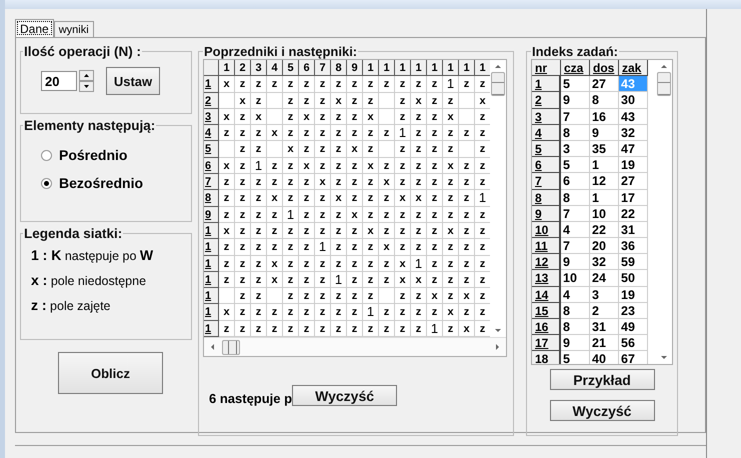 This screenshot has height=458, width=741. What do you see at coordinates (355, 346) in the screenshot?
I see `horizontal-scrollbar` at bounding box center [355, 346].